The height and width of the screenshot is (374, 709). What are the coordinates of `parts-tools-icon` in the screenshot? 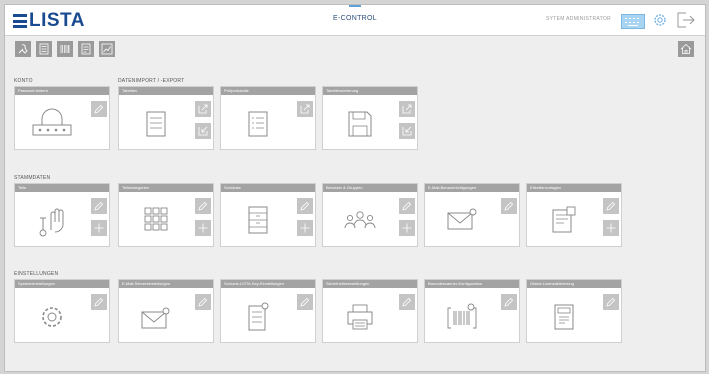 It's located at (51, 222).